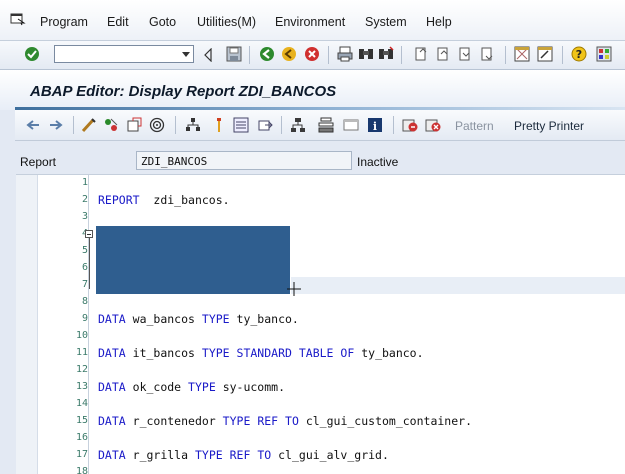 This screenshot has height=474, width=625. Describe the element at coordinates (81, 335) in the screenshot. I see `line-number: 10` at that location.